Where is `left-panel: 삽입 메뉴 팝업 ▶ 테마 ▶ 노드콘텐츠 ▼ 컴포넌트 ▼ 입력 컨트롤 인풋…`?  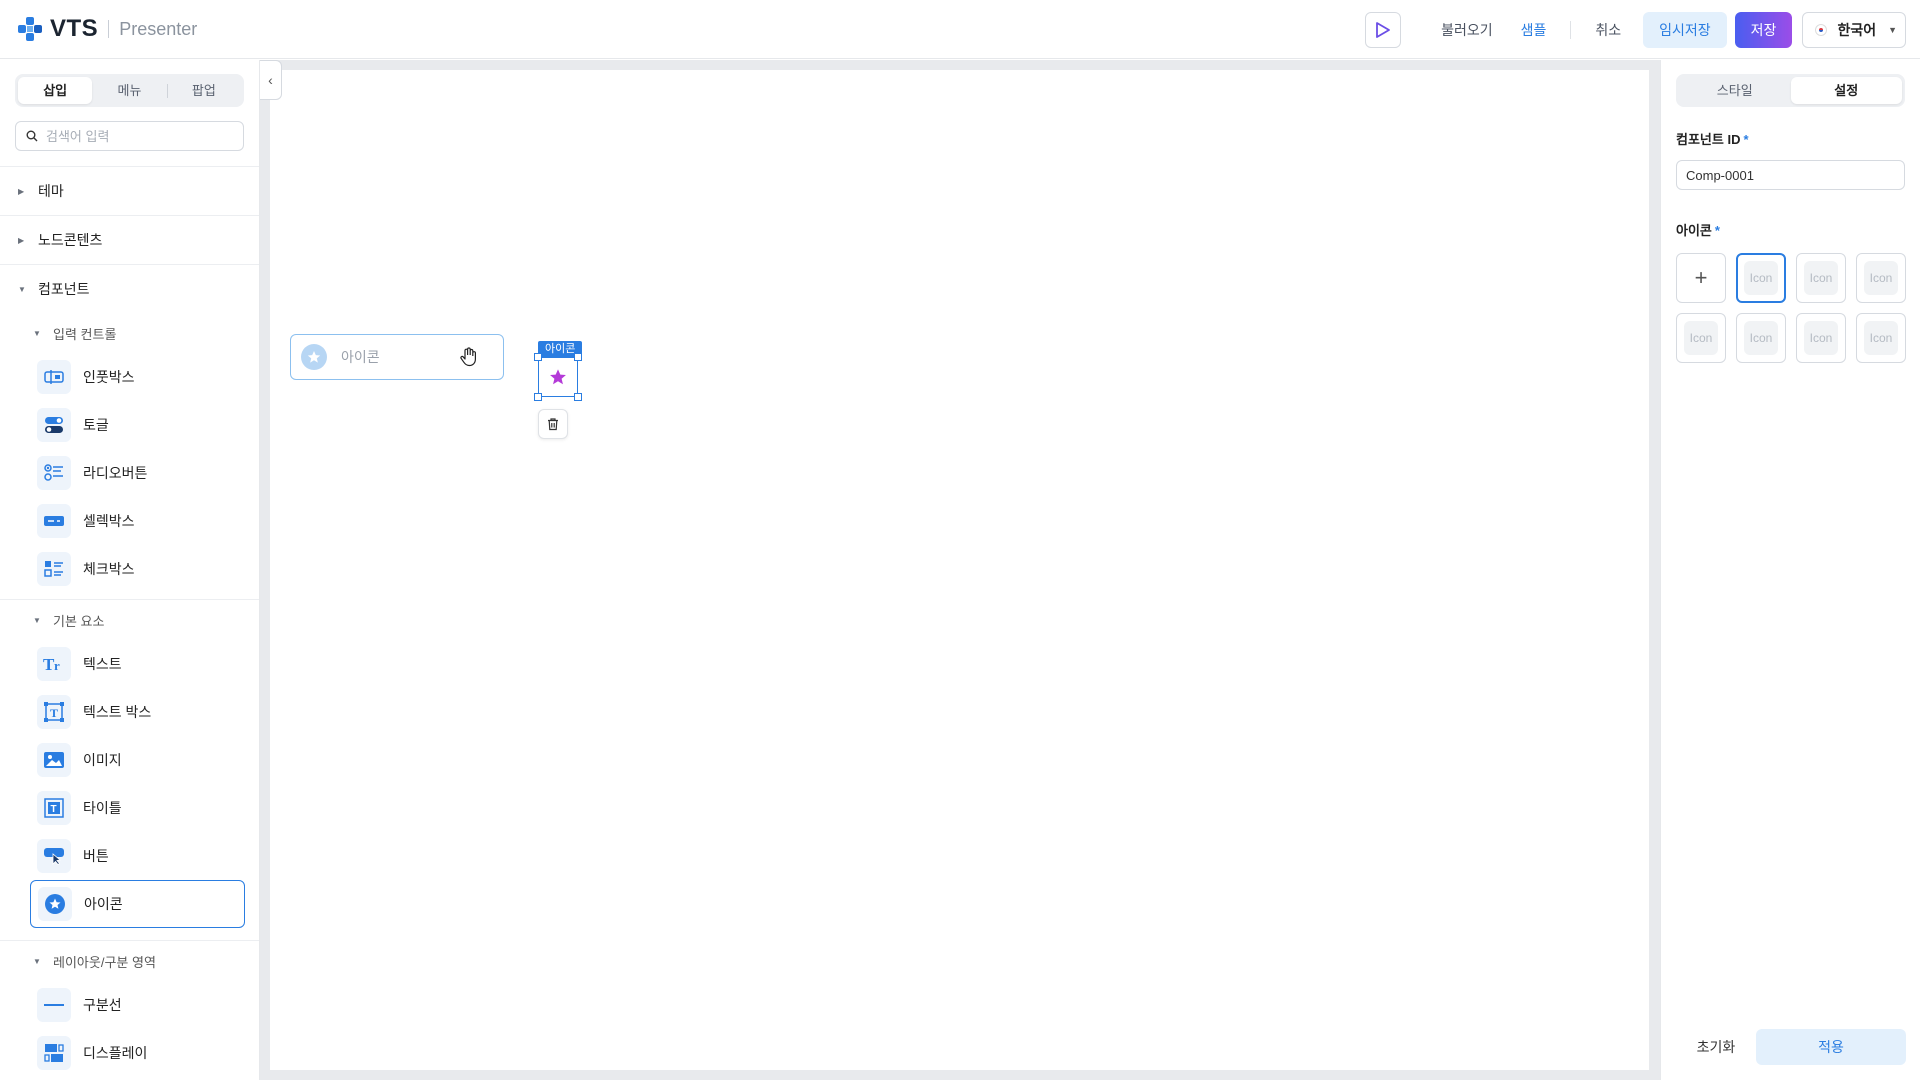 left-panel: 삽입 메뉴 팝업 ▶ 테마 ▶ 노드콘텐츠 ▼ 컴포넌트 ▼ 입력 컨트롤 인풋… is located at coordinates (130, 570).